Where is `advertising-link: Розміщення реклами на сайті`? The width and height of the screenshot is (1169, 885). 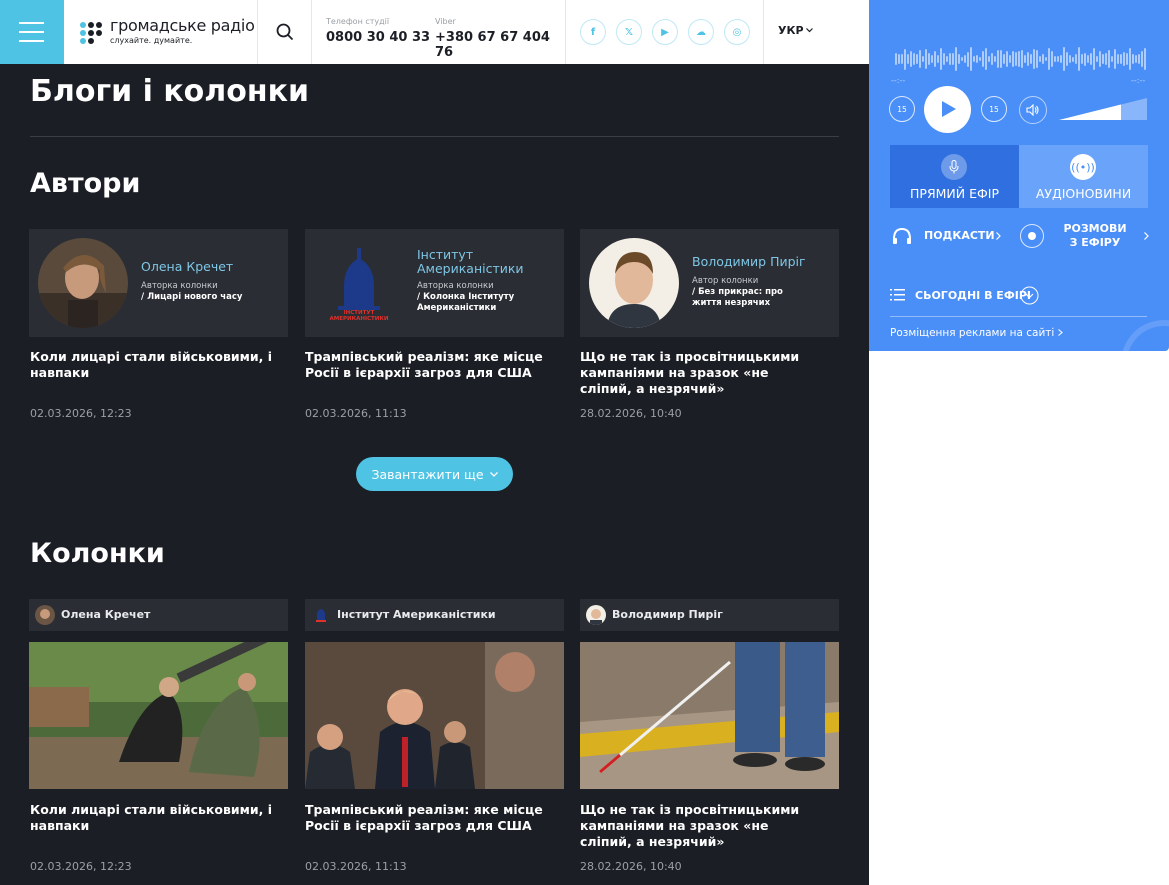
advertising-link: Розміщення реклами на сайті is located at coordinates (976, 333).